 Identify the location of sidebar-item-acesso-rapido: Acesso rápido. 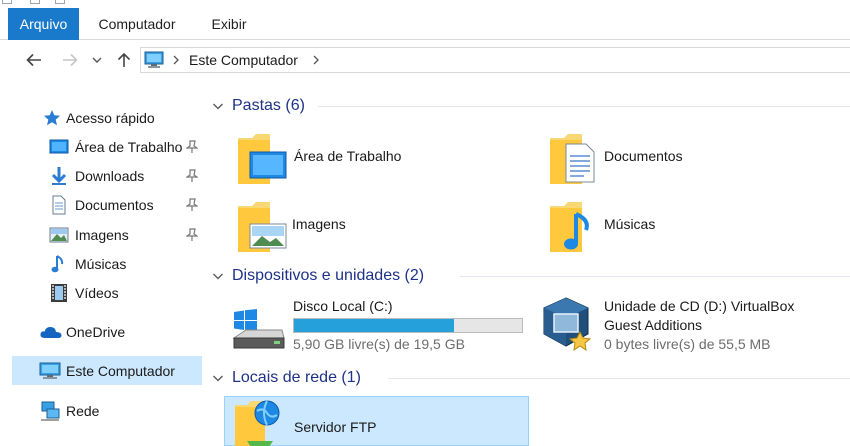
(107, 117).